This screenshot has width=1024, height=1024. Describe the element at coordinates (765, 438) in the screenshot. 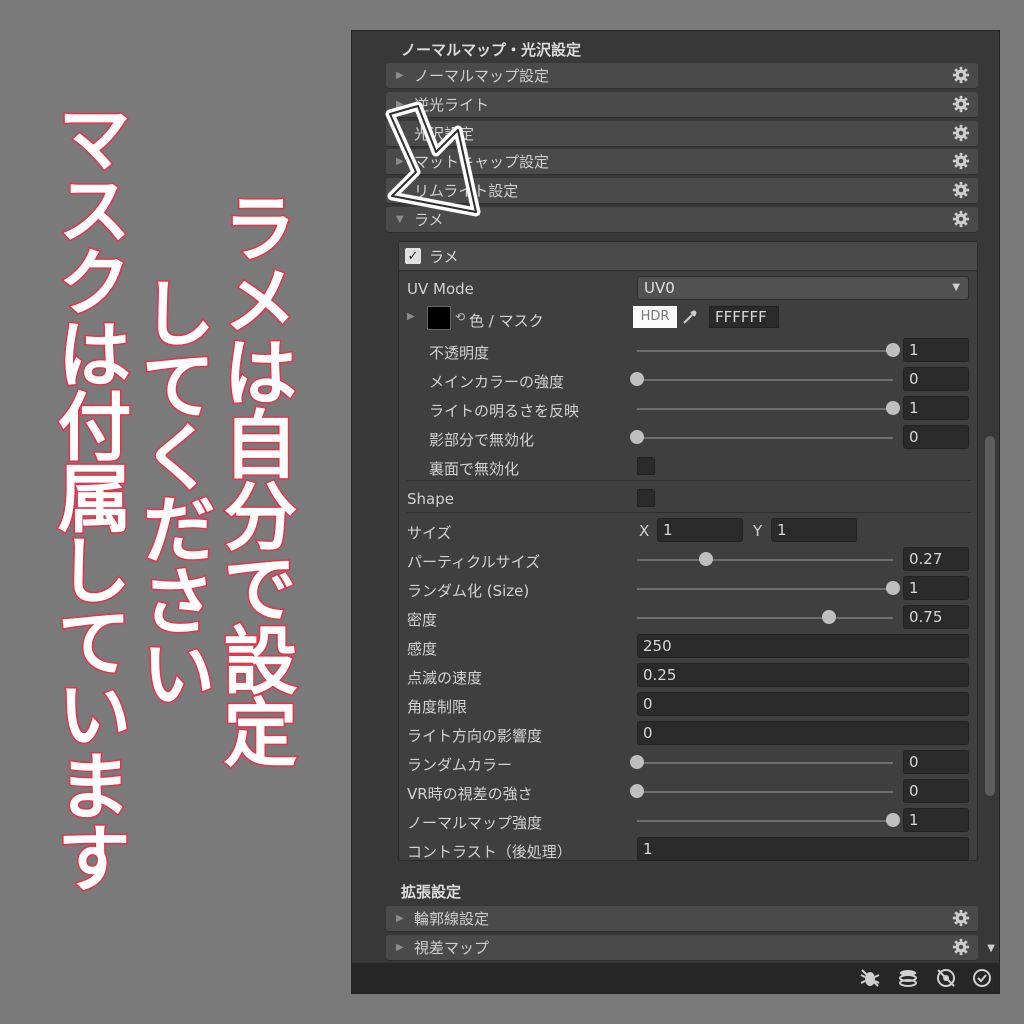

I see `shadow-slider` at that location.